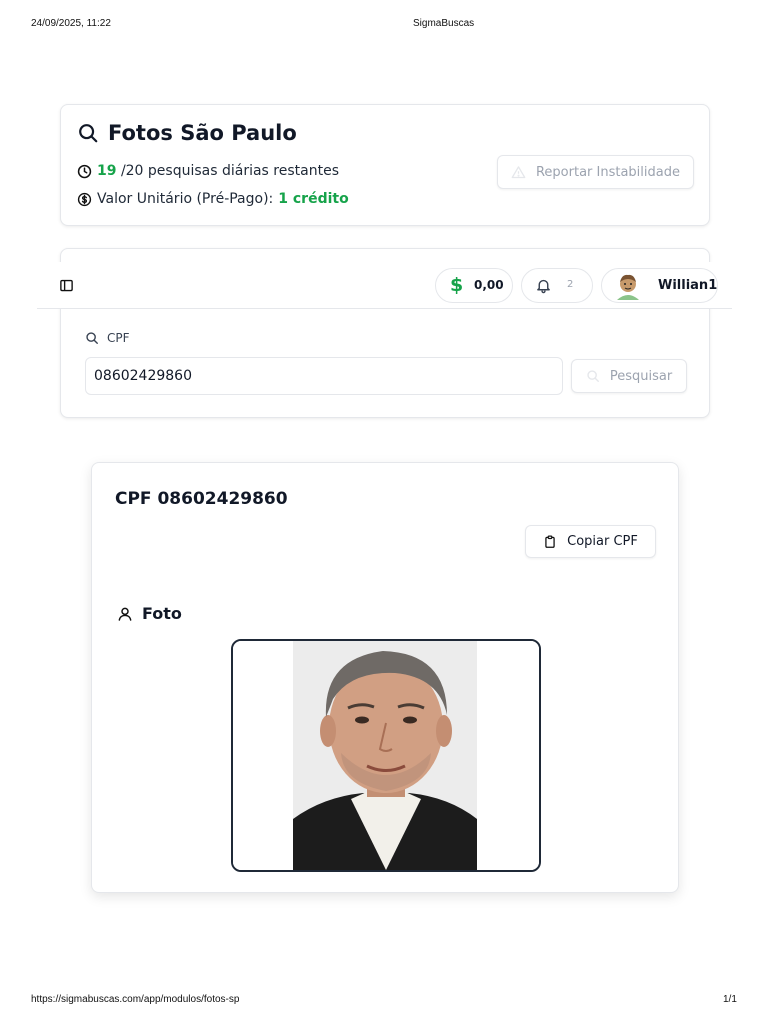  I want to click on notifications-count: 2, so click(570, 284).